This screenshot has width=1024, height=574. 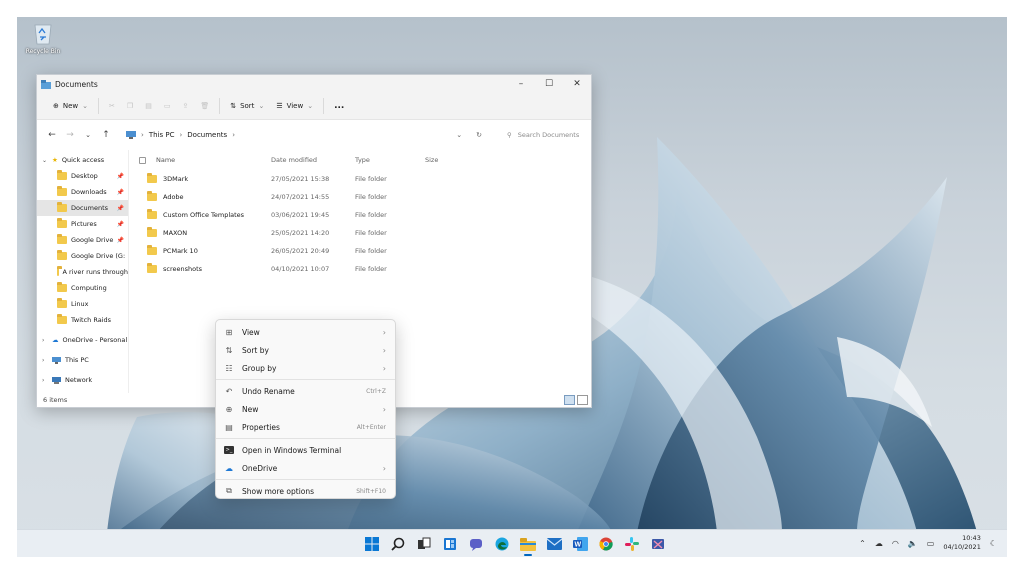 I want to click on onedrive-tray-icon: ☁, so click(x=879, y=543).